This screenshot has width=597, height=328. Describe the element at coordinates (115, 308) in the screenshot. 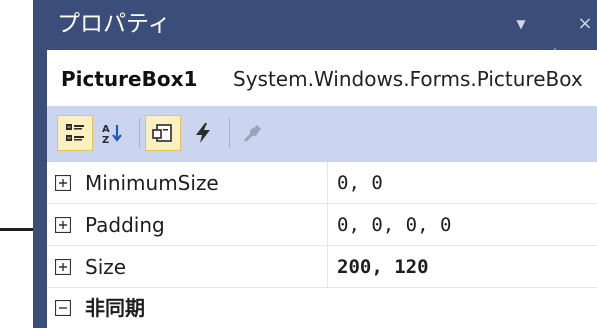

I see `category-name: 非同期` at that location.